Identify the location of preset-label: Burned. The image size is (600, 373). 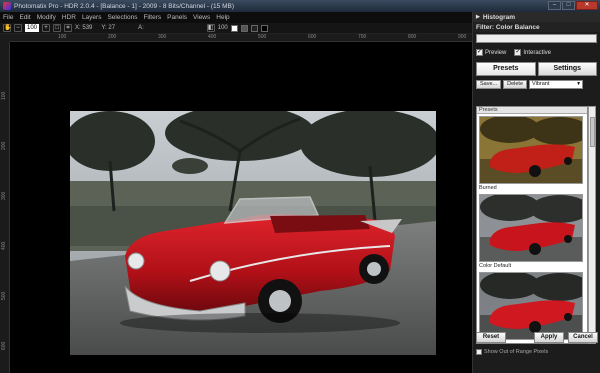
(488, 188).